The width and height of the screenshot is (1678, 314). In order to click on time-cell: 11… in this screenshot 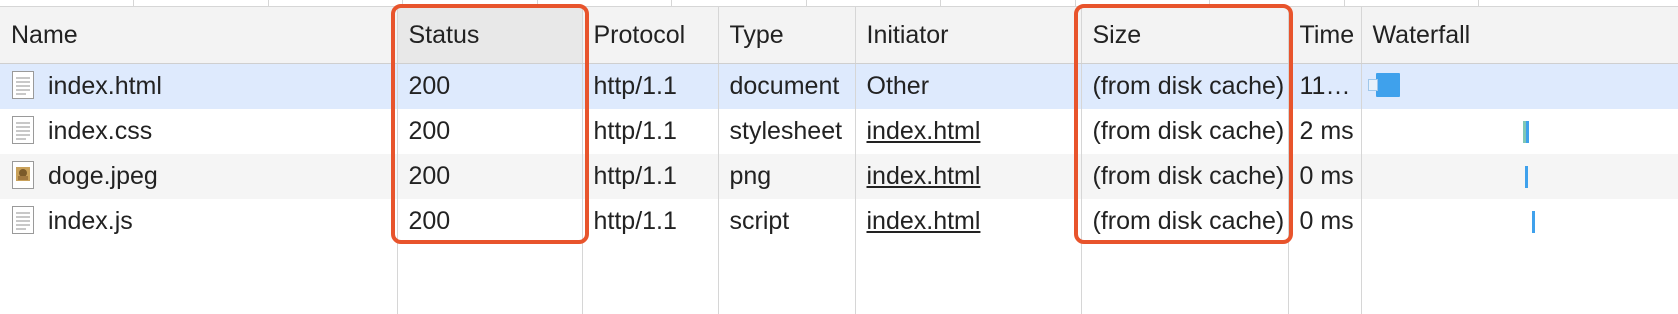, I will do `click(1325, 86)`.